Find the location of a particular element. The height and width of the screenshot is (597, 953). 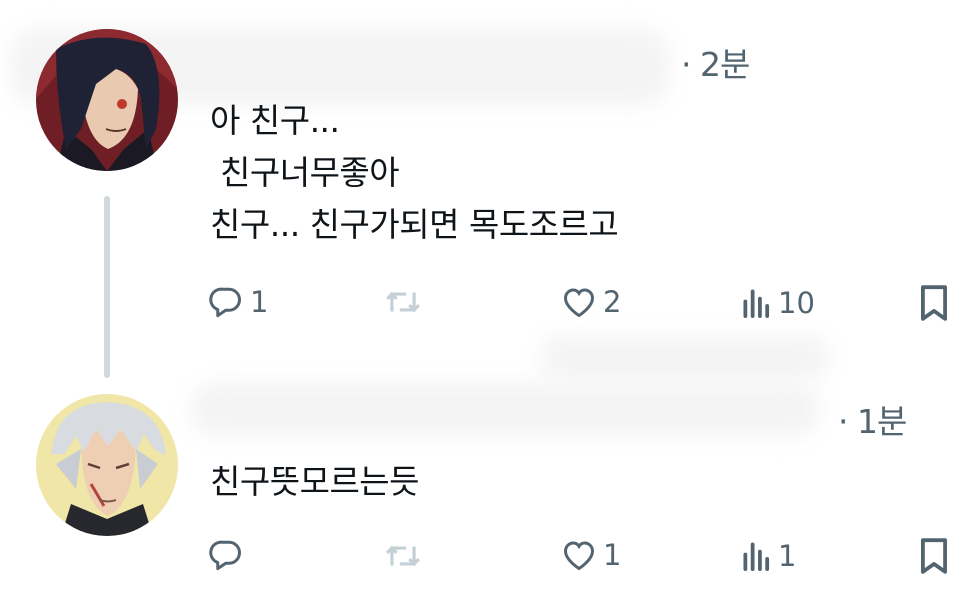

reply-button: 1 is located at coordinates (238, 302).